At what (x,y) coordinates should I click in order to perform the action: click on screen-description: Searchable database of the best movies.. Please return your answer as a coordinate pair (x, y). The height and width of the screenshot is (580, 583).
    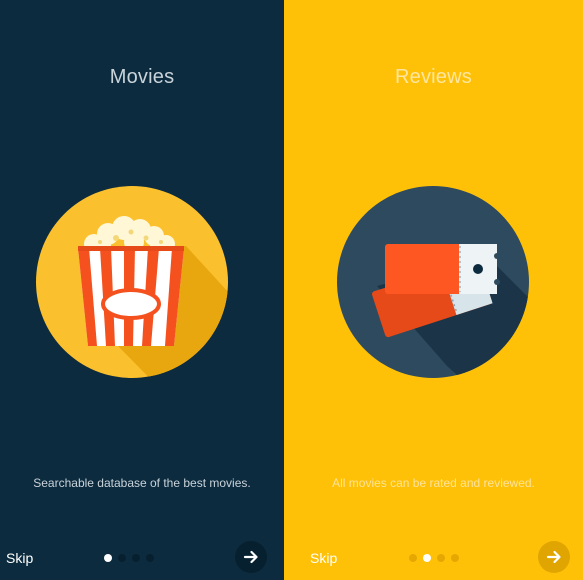
    Looking at the image, I should click on (142, 483).